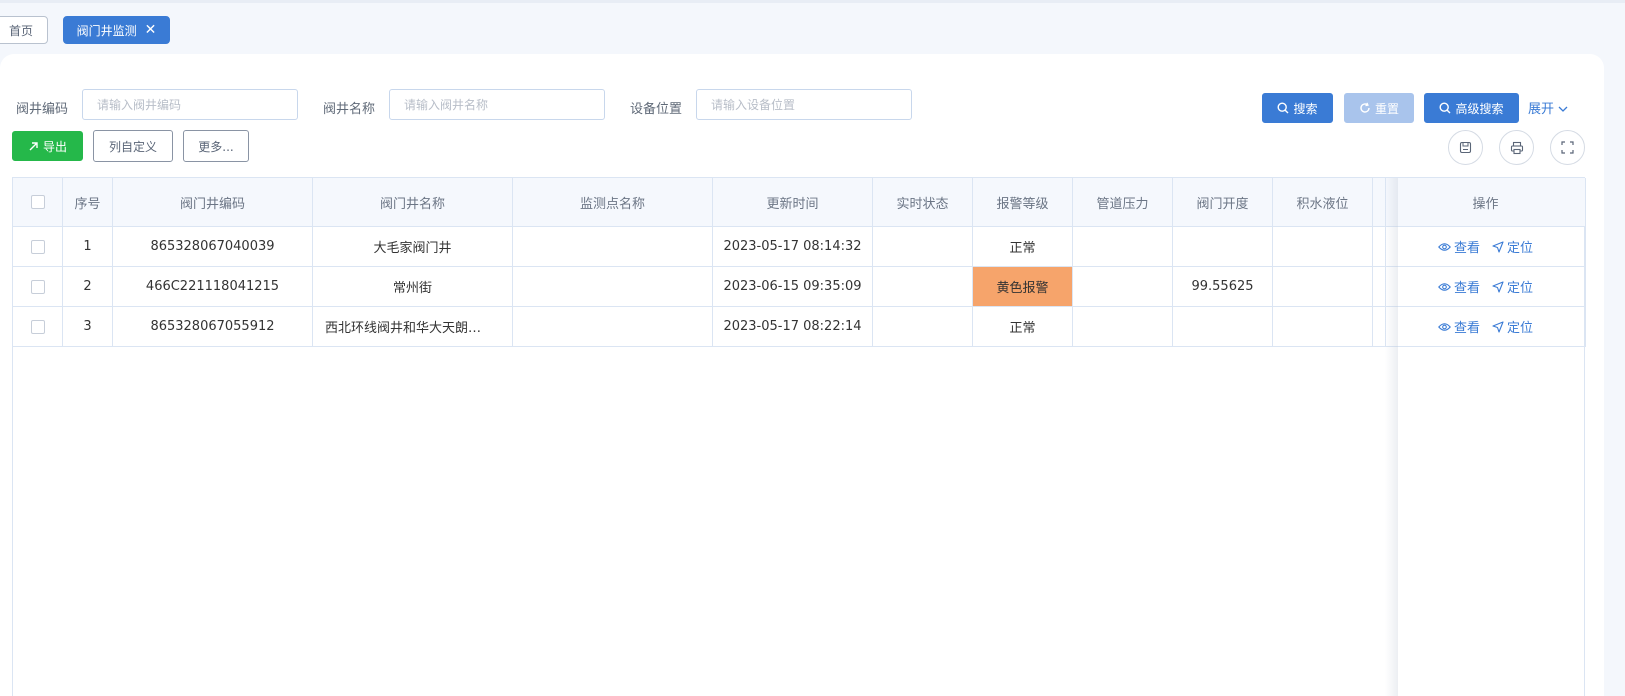 Image resolution: width=1625 pixels, height=696 pixels. I want to click on header-alarm: 报警等级, so click(1023, 202).